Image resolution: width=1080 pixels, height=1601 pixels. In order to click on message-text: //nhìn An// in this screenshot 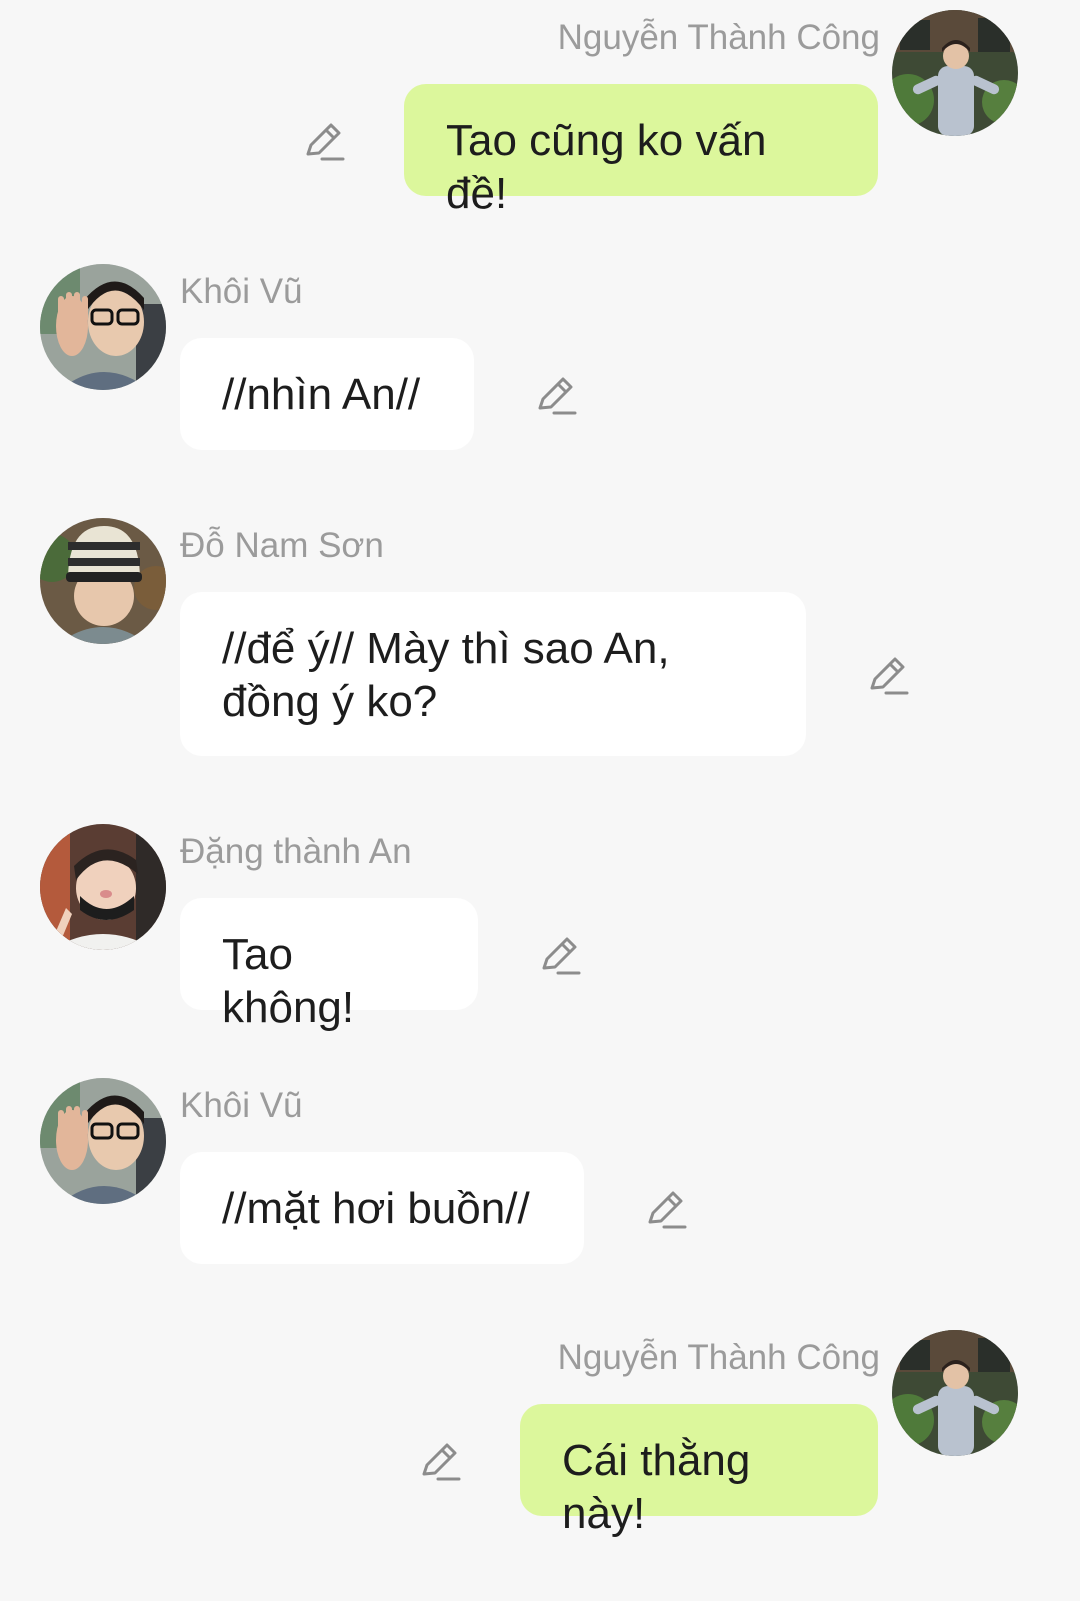, I will do `click(321, 394)`.